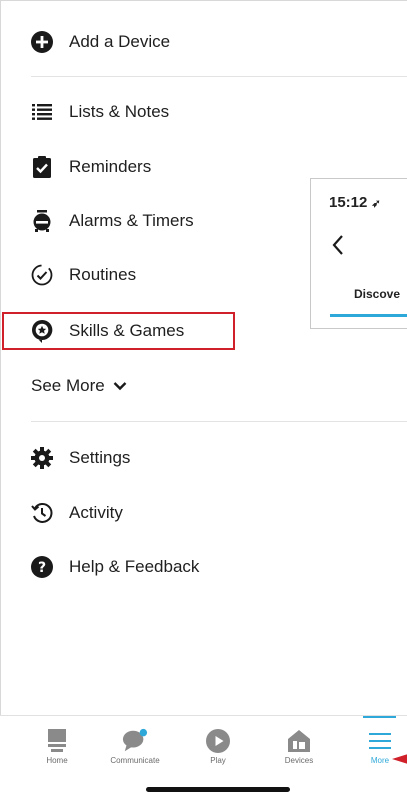  I want to click on menu-item-label: Alarms & Timers, so click(131, 220).